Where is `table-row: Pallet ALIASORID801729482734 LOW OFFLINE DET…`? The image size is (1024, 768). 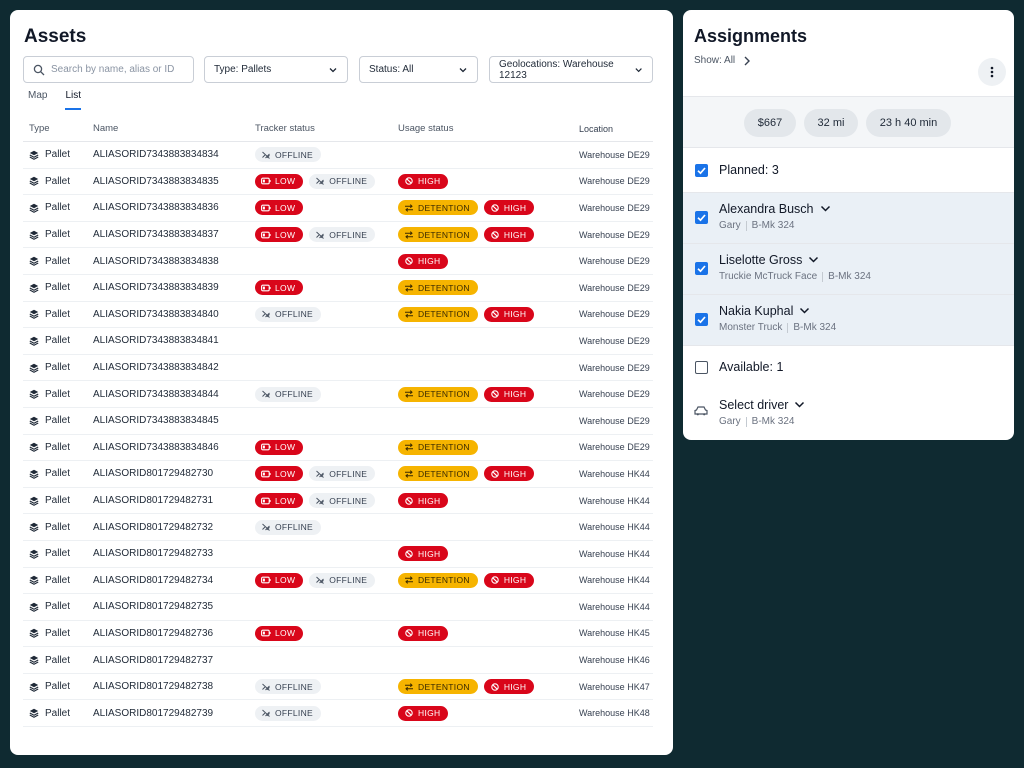
table-row: Pallet ALIASORID801729482734 LOW OFFLINE DET… is located at coordinates (338, 581).